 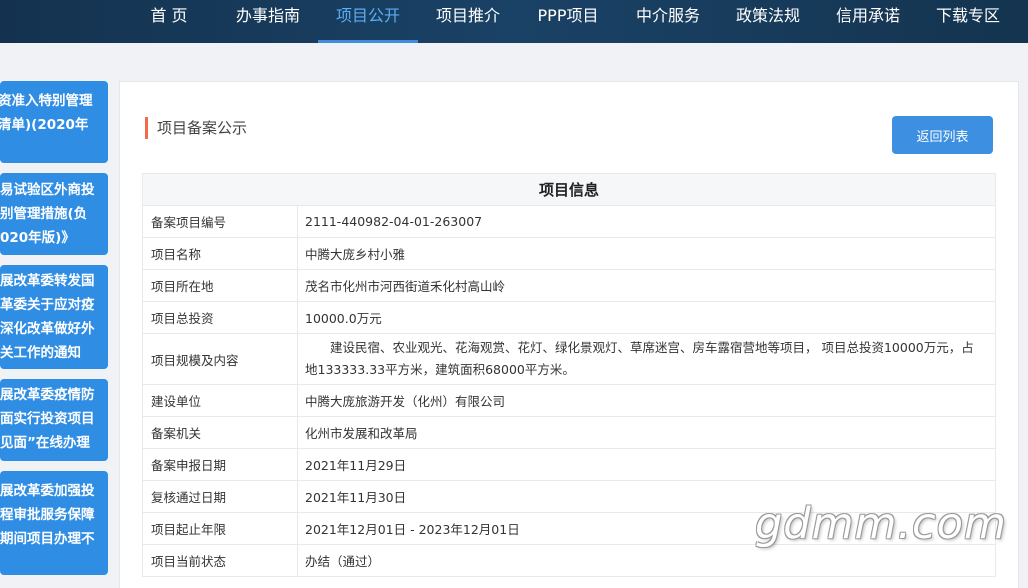 I want to click on row-label: 项目起止年限, so click(x=220, y=528).